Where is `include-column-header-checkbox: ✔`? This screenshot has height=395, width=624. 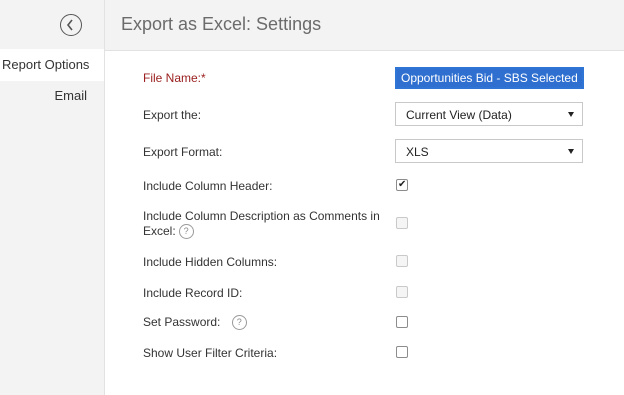
include-column-header-checkbox: ✔ is located at coordinates (402, 185).